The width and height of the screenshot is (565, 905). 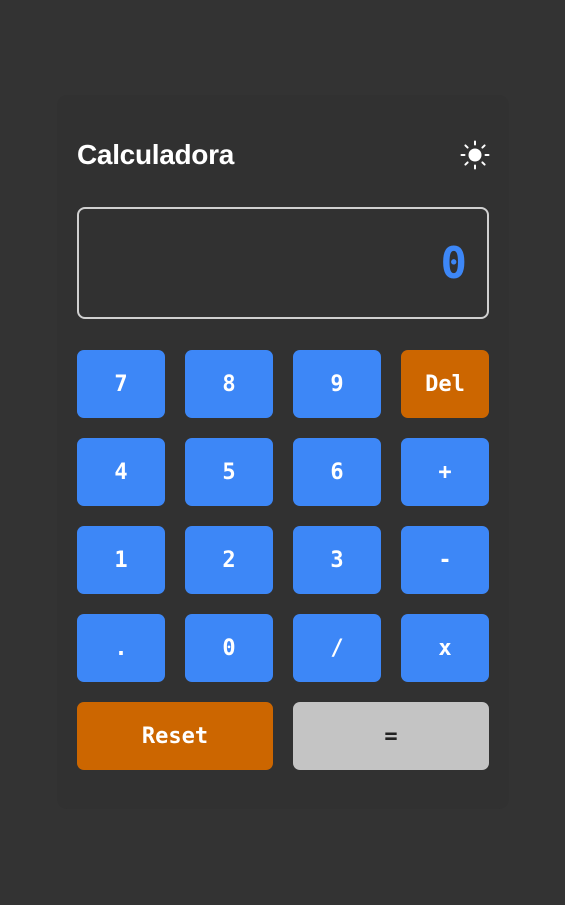 What do you see at coordinates (229, 472) in the screenshot?
I see `key-5-button: 5` at bounding box center [229, 472].